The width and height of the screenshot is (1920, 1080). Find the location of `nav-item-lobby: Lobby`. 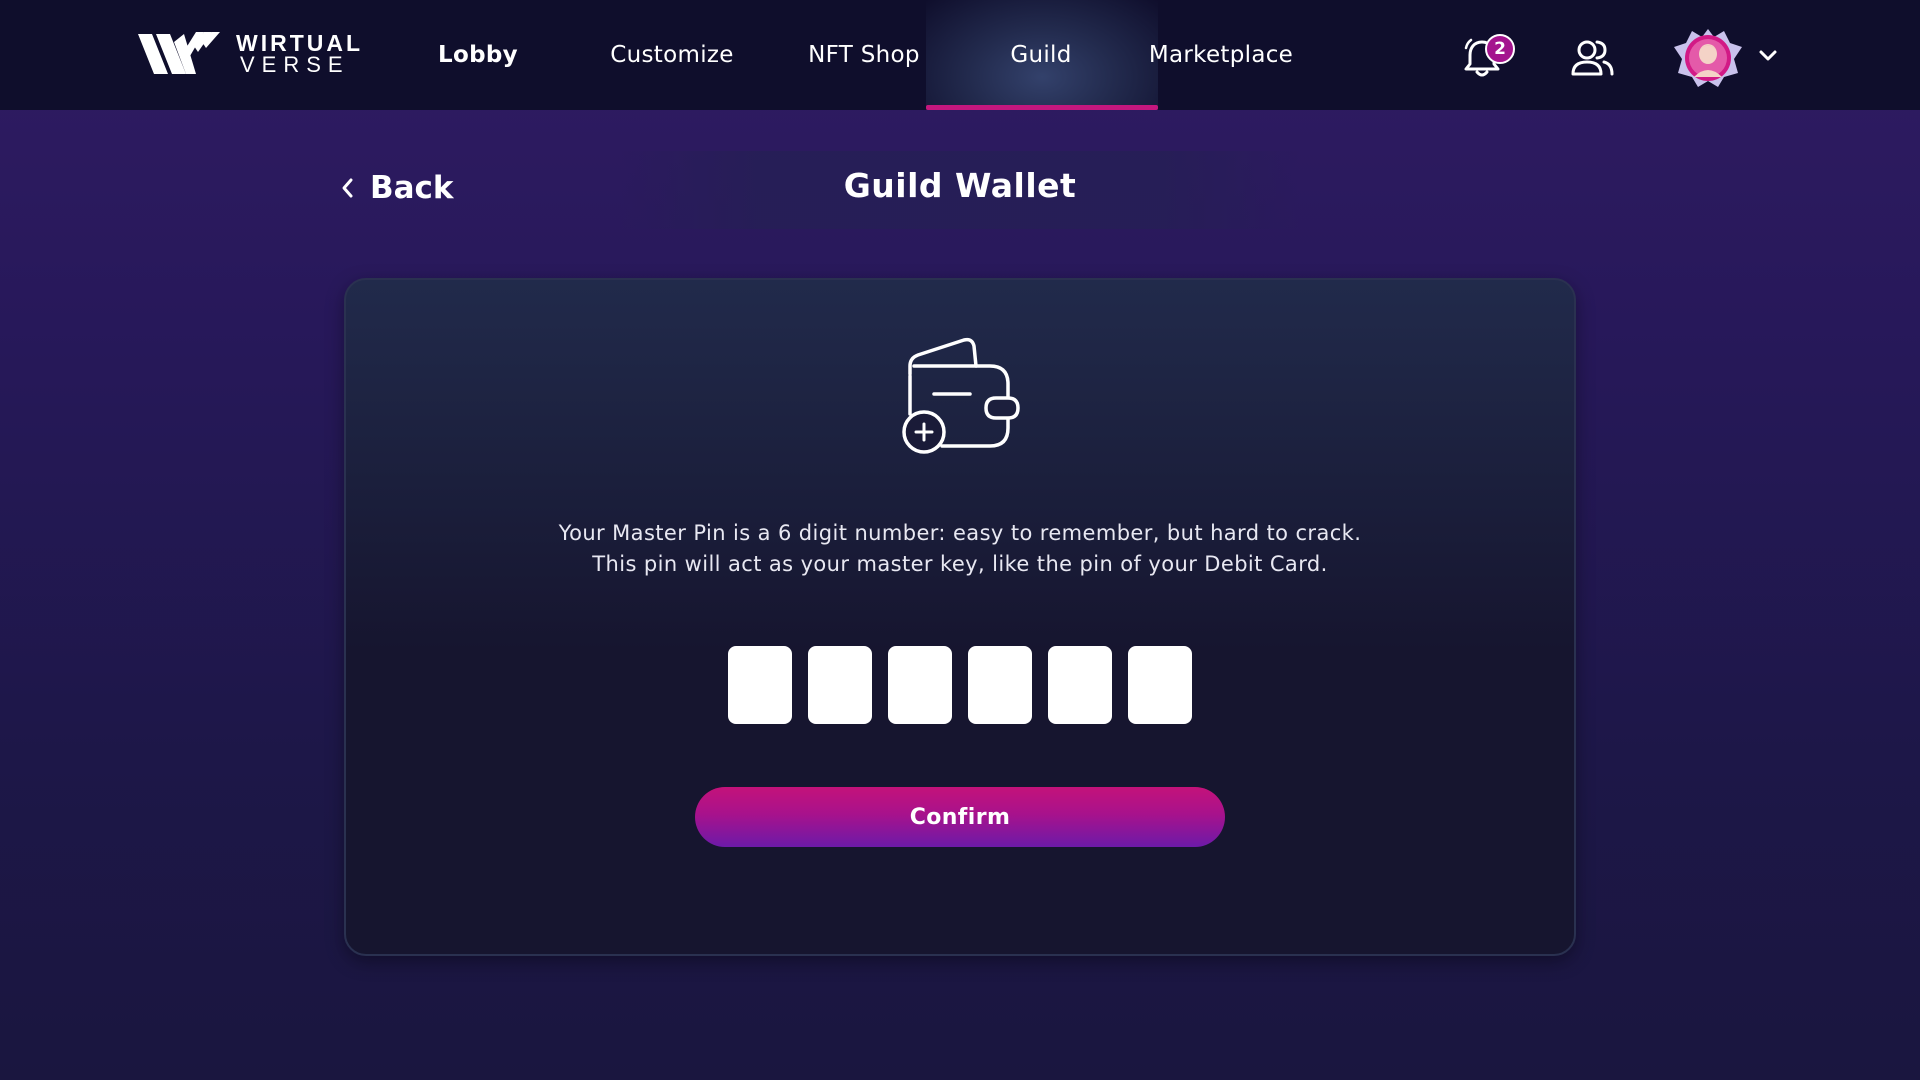

nav-item-lobby: Lobby is located at coordinates (478, 55).